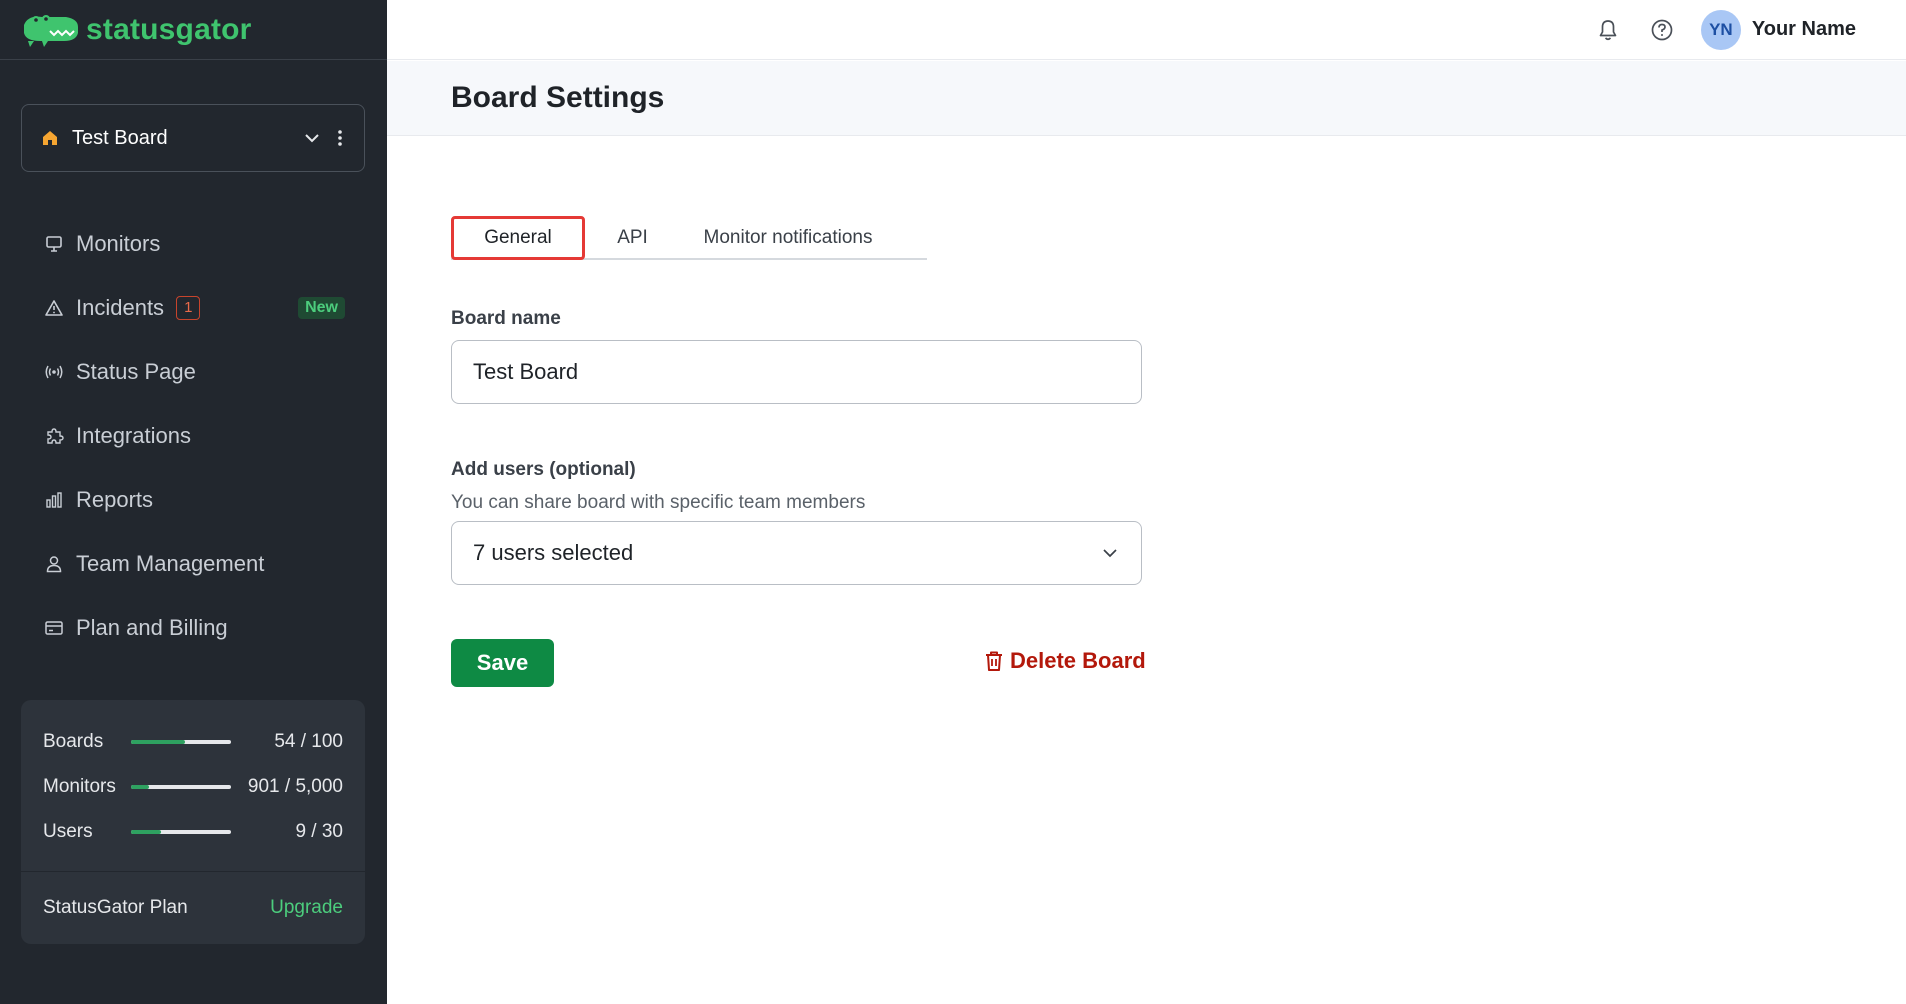 This screenshot has width=1906, height=1004. I want to click on users-select: 7 users selected, so click(796, 553).